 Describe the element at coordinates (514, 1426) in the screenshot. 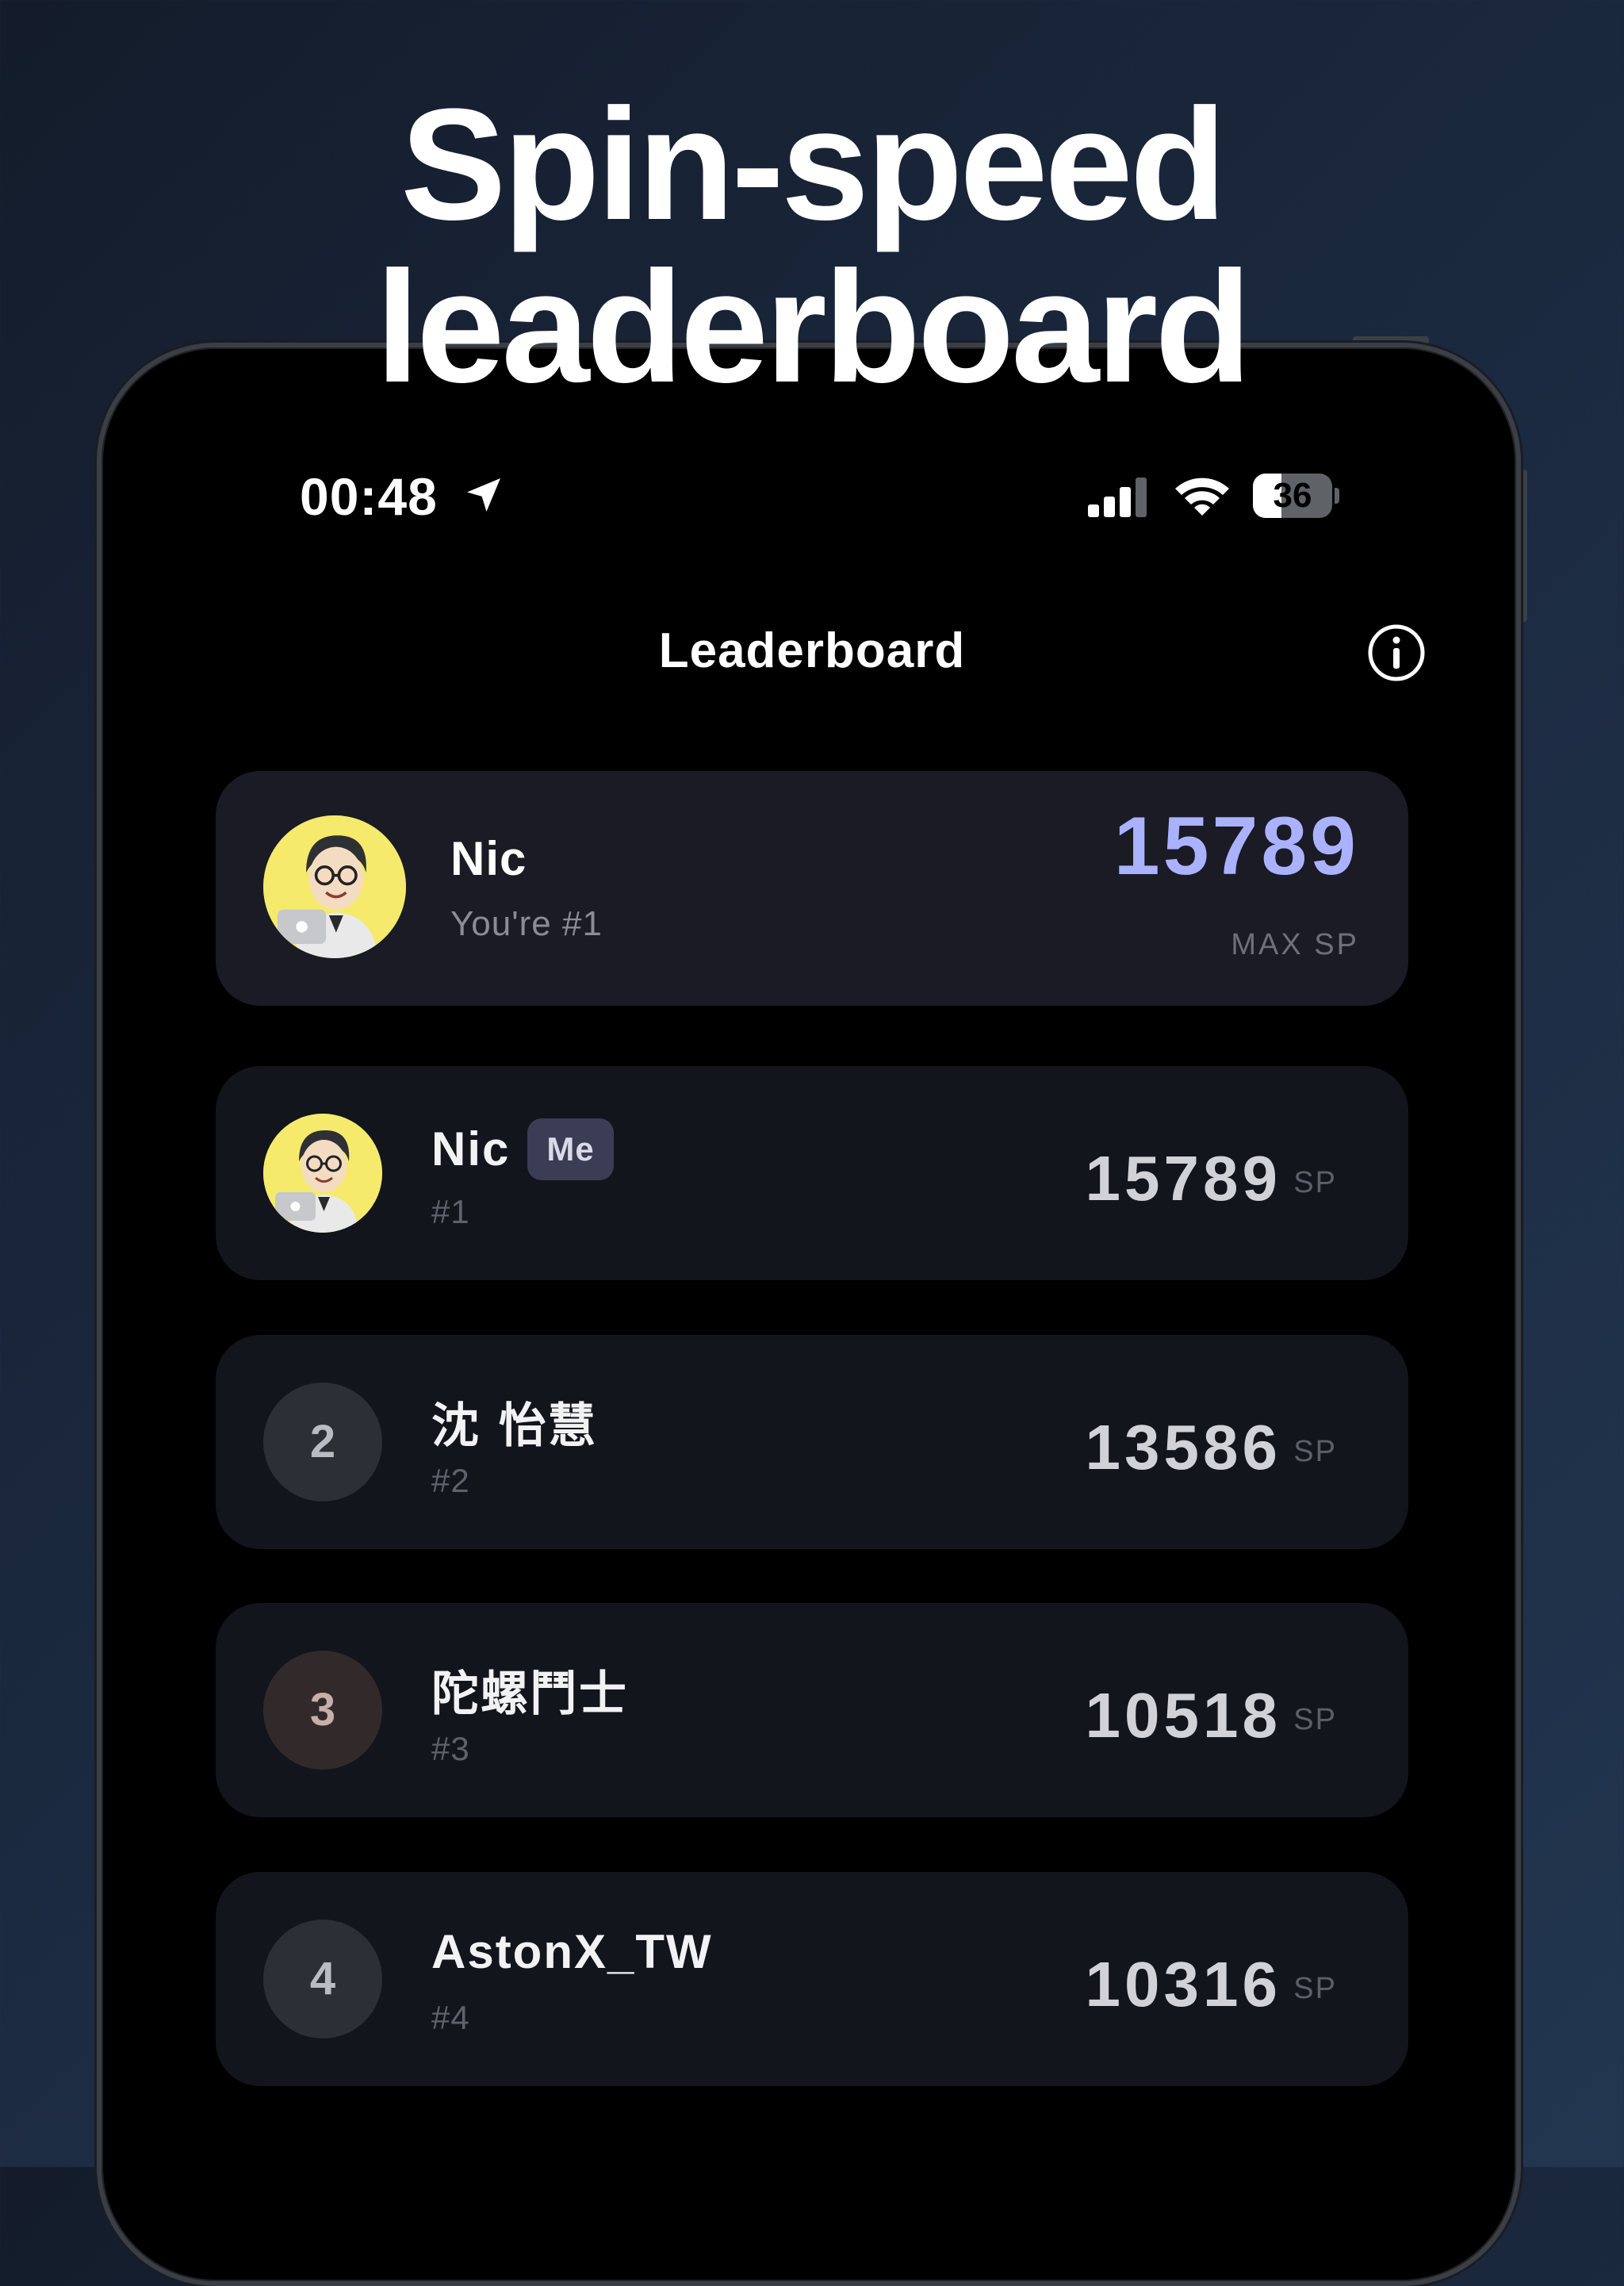

I see `player-name: 沈 怡慧` at that location.